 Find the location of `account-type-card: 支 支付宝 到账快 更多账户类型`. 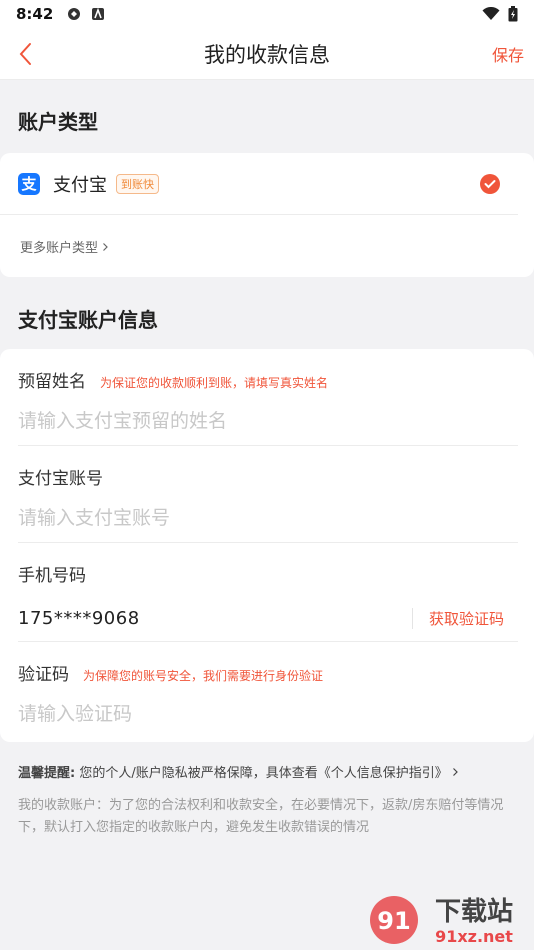

account-type-card: 支 支付宝 到账快 更多账户类型 is located at coordinates (267, 215).